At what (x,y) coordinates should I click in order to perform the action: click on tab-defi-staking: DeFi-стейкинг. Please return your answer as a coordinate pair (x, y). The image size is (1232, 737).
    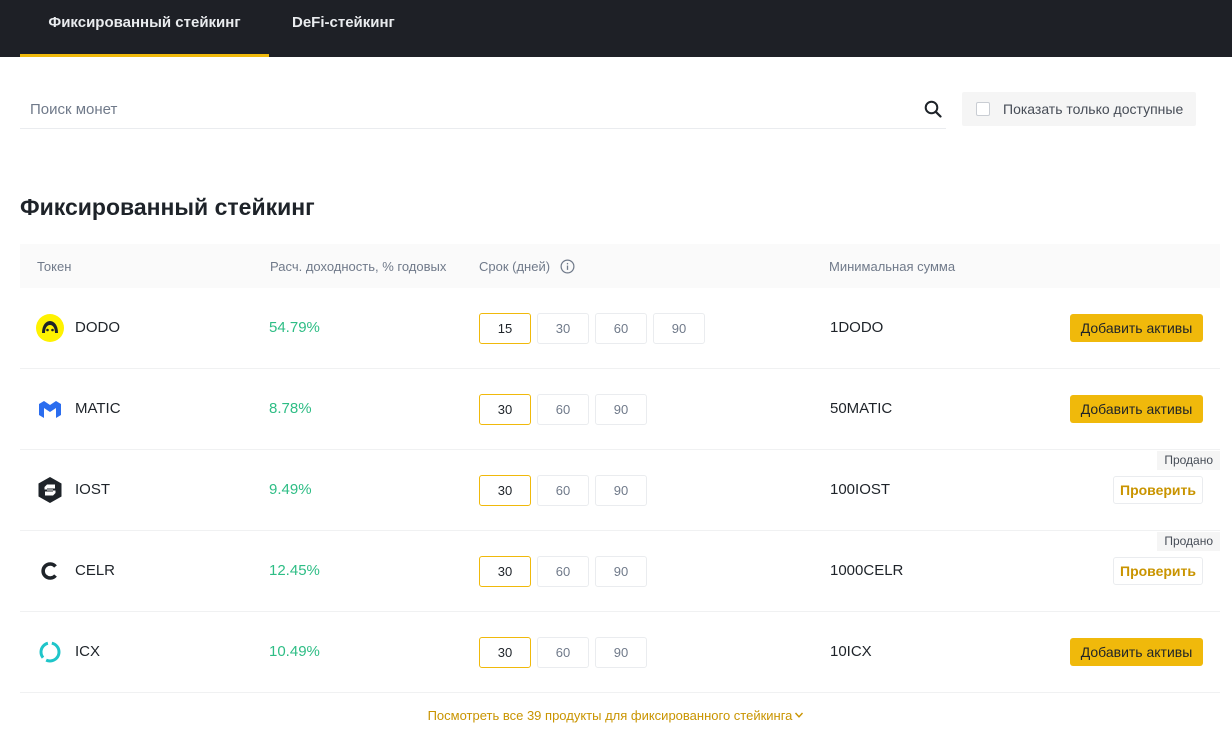
    Looking at the image, I should click on (343, 28).